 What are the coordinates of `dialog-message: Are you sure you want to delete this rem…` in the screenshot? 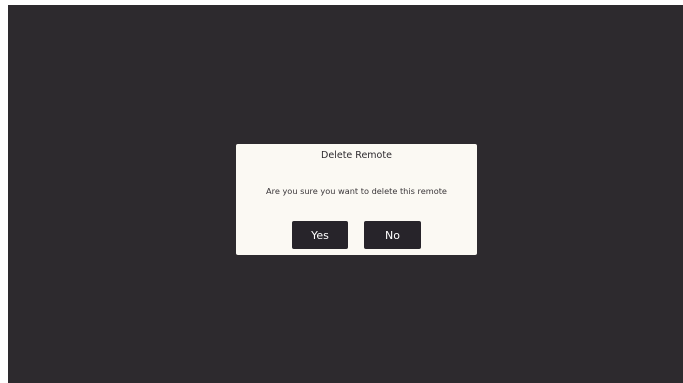 It's located at (356, 191).